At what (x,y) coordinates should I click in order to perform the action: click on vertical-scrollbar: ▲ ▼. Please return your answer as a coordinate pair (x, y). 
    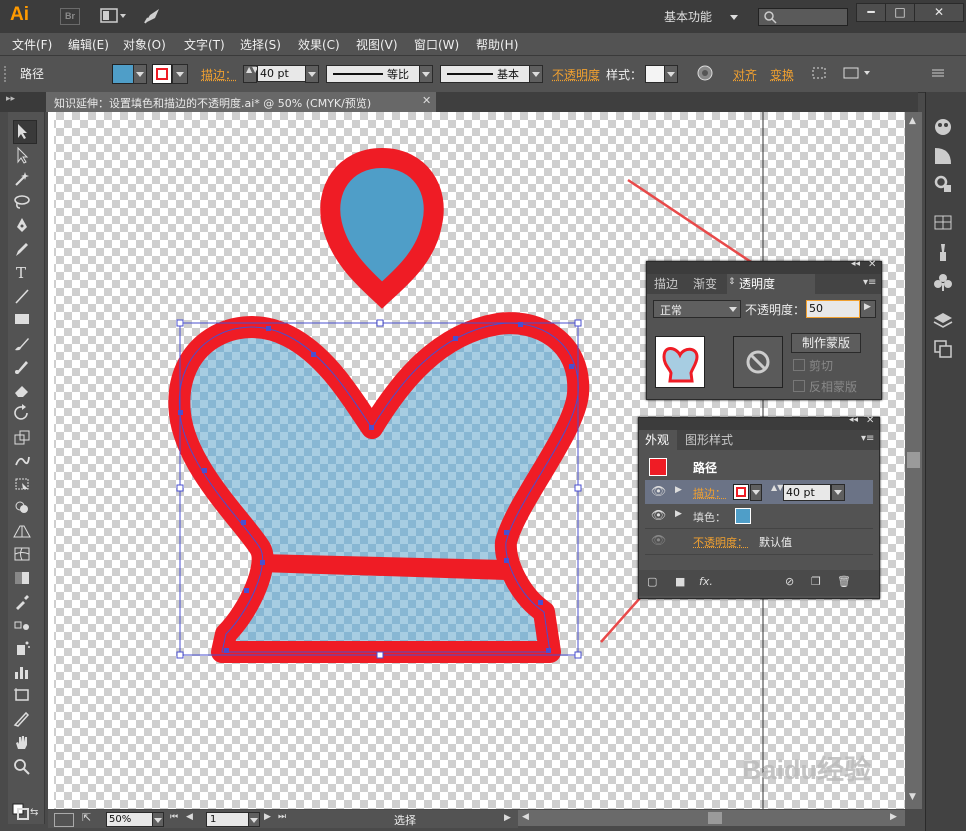
    Looking at the image, I should click on (913, 460).